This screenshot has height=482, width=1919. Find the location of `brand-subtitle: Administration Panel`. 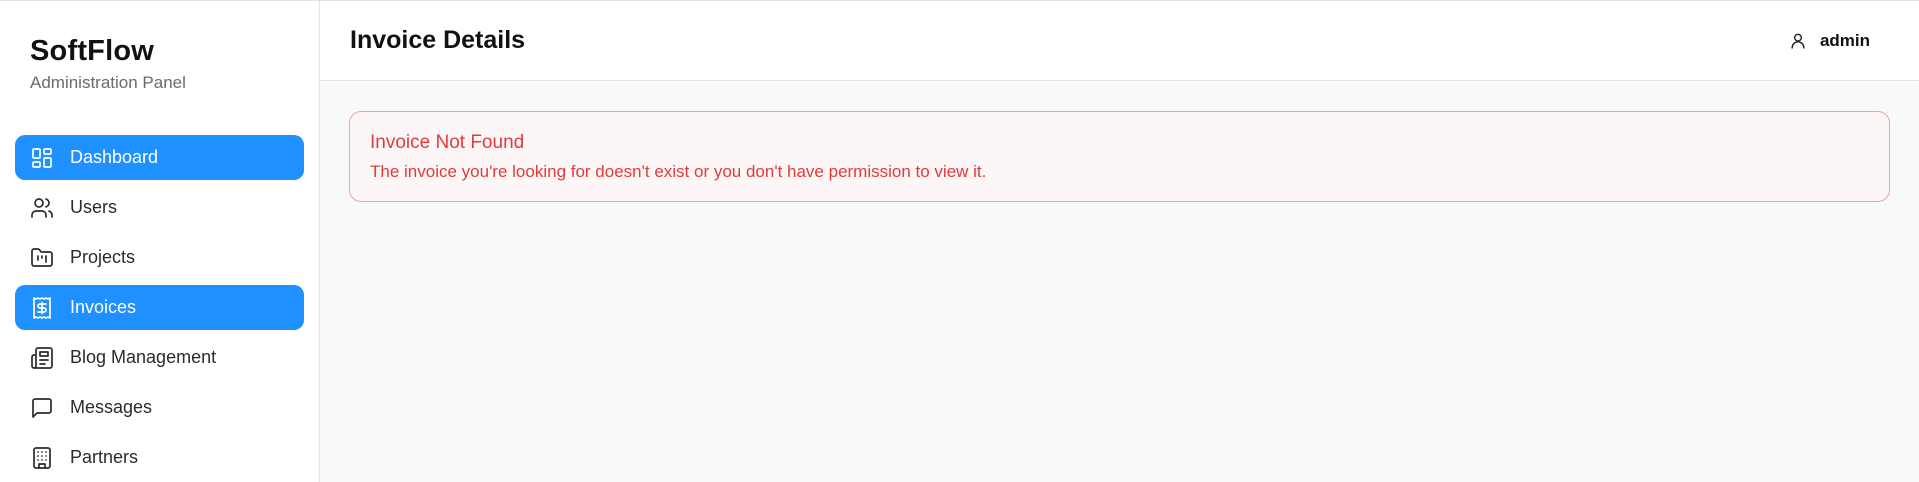

brand-subtitle: Administration Panel is located at coordinates (108, 82).